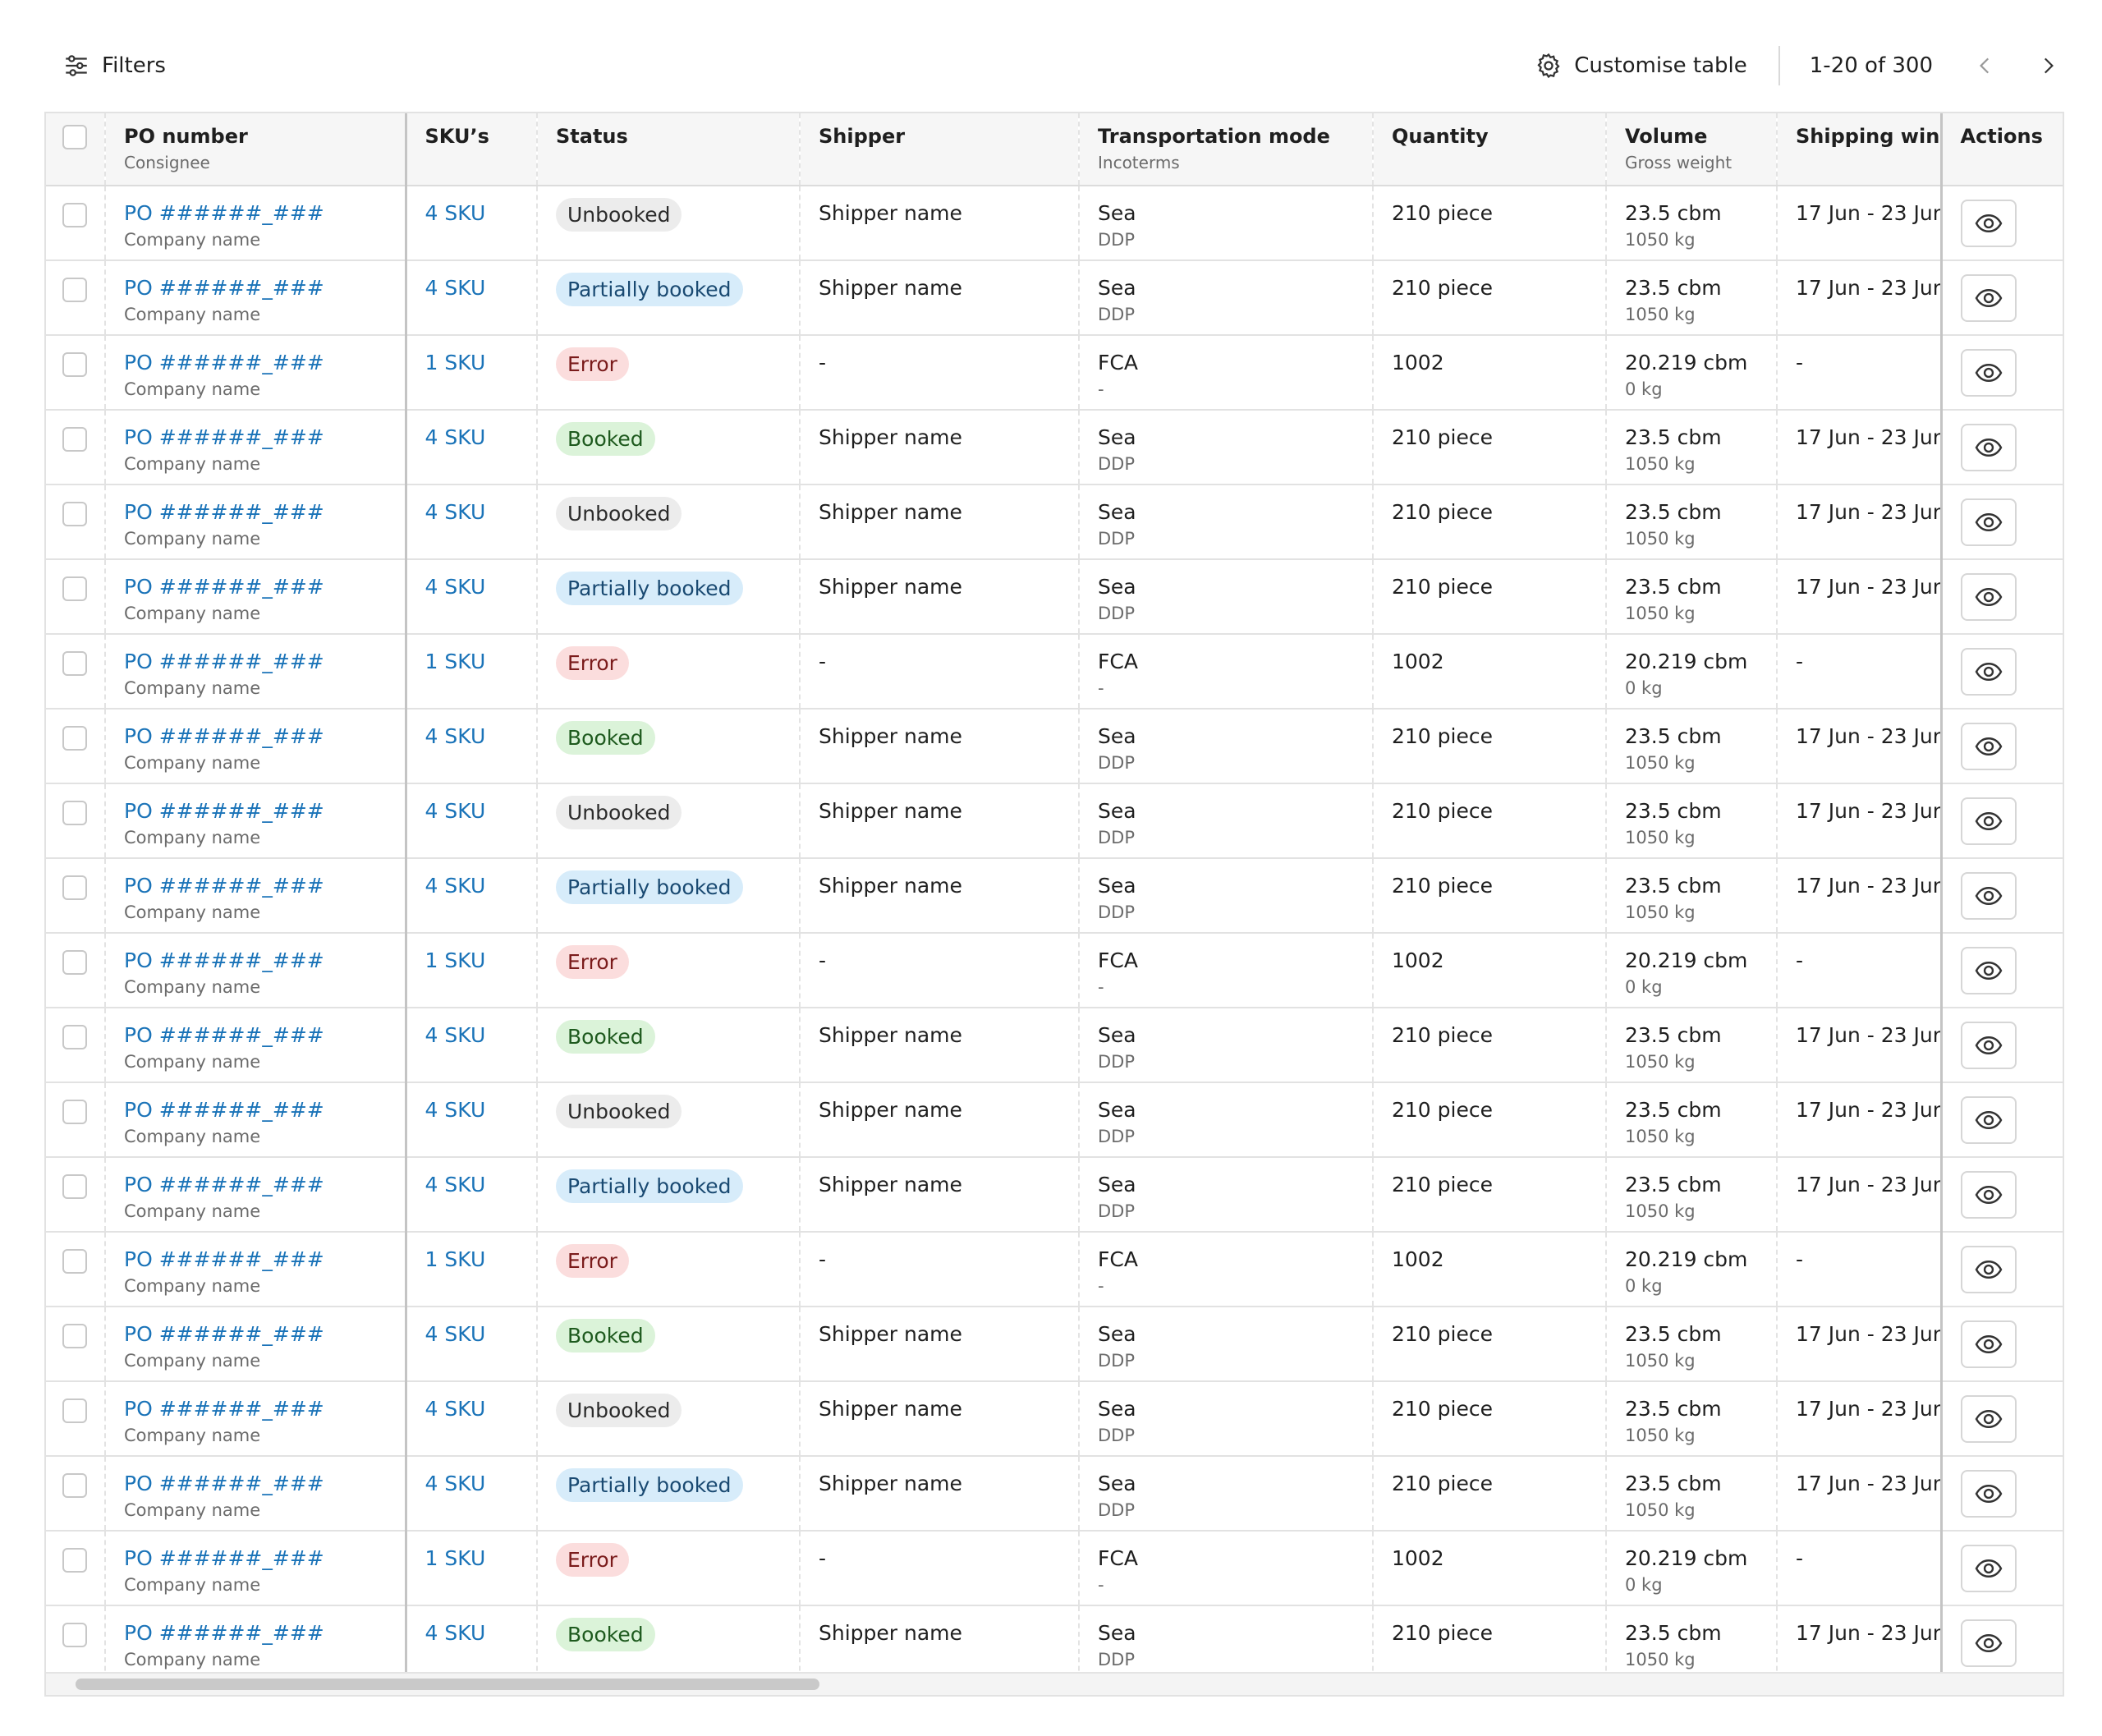  What do you see at coordinates (940, 522) in the screenshot?
I see `shipper-cell: Shipper name` at bounding box center [940, 522].